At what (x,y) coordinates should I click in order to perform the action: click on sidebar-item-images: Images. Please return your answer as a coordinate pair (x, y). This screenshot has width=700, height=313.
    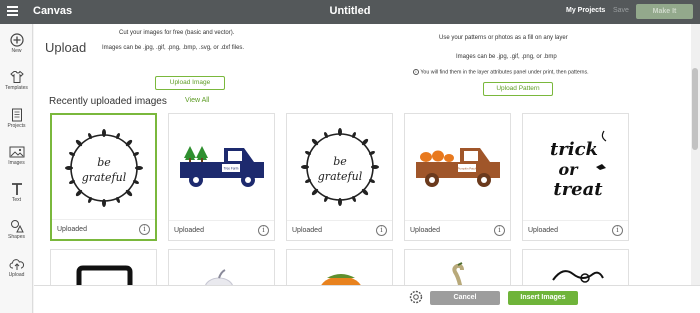
    Looking at the image, I should click on (16, 155).